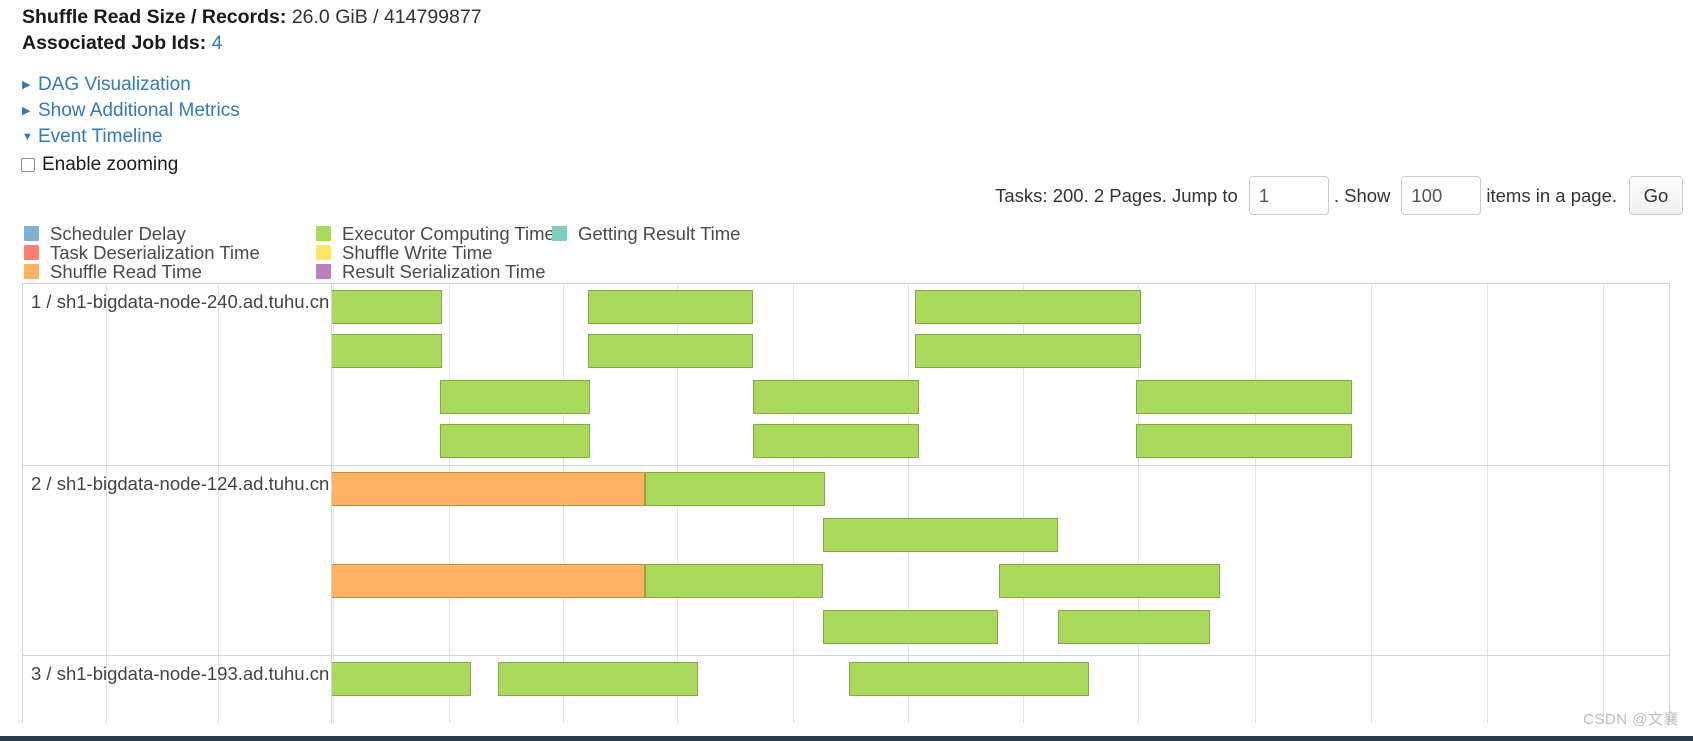 The width and height of the screenshot is (1693, 741). Describe the element at coordinates (857, 85) in the screenshot. I see `toggle-dag-visualization: DAG Visualization` at that location.